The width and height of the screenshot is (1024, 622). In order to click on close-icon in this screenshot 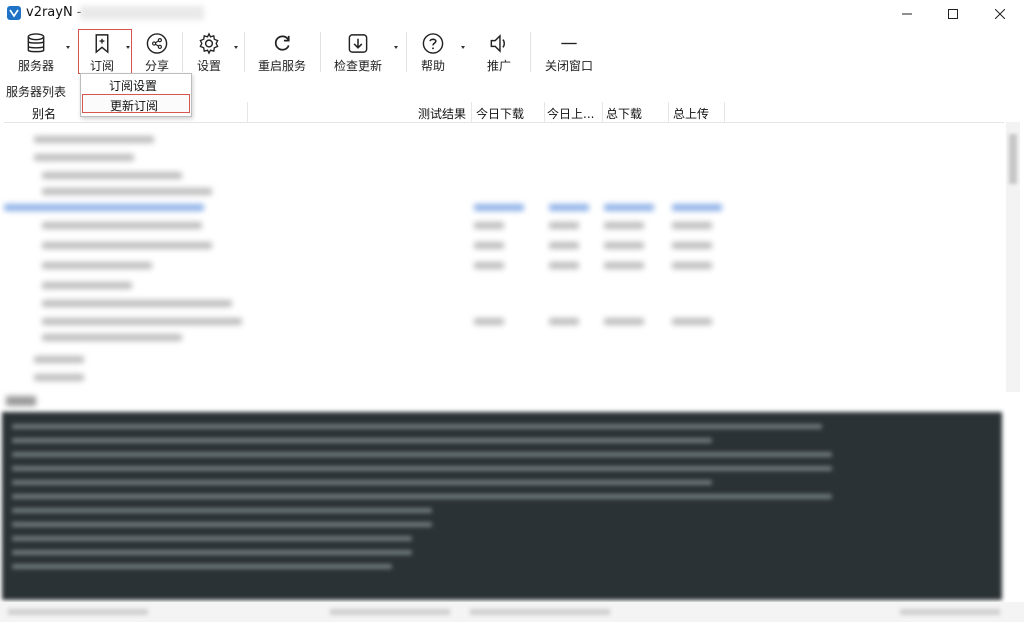, I will do `click(1000, 14)`.